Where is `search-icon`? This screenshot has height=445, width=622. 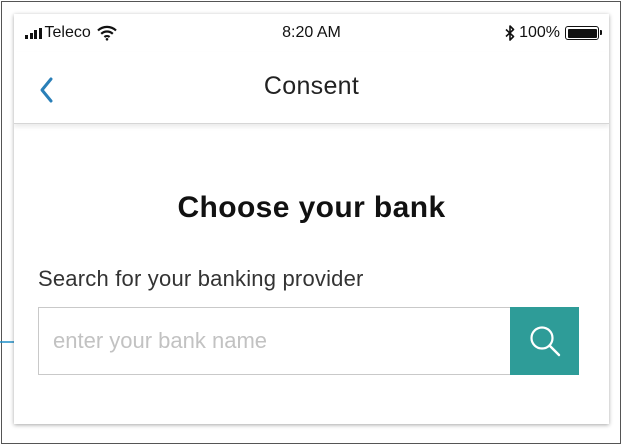
search-icon is located at coordinates (544, 341).